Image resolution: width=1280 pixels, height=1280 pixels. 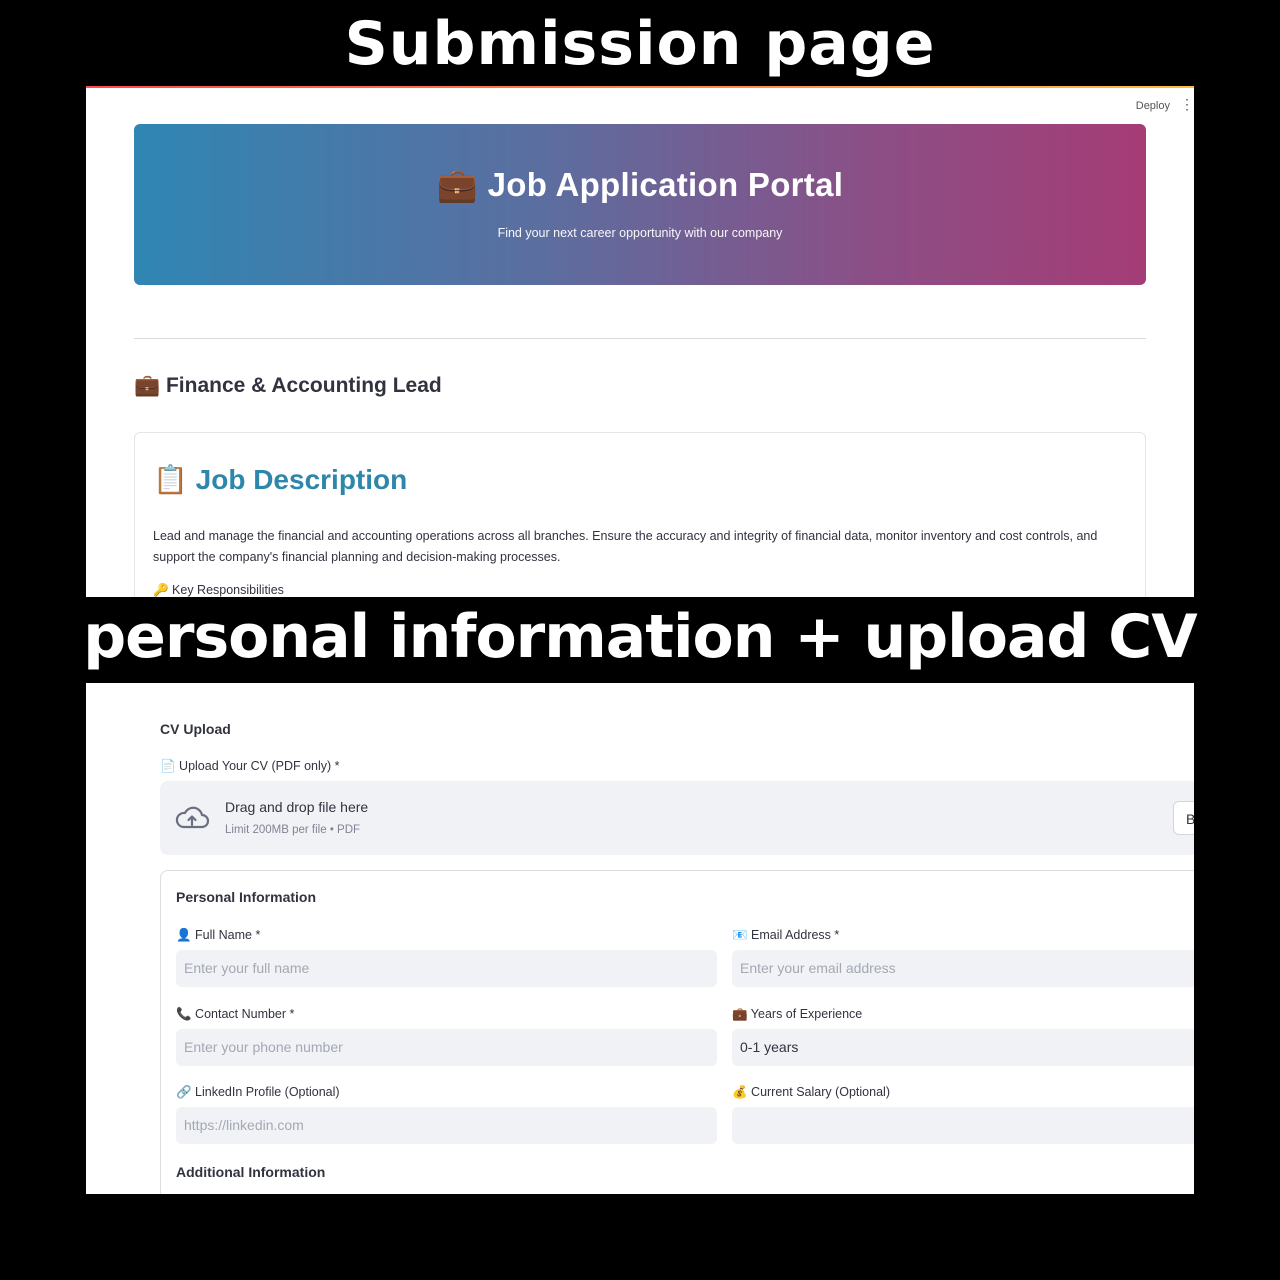 I want to click on key-responsibilities-label: 🔑 Key Responsibilities, so click(x=218, y=590).